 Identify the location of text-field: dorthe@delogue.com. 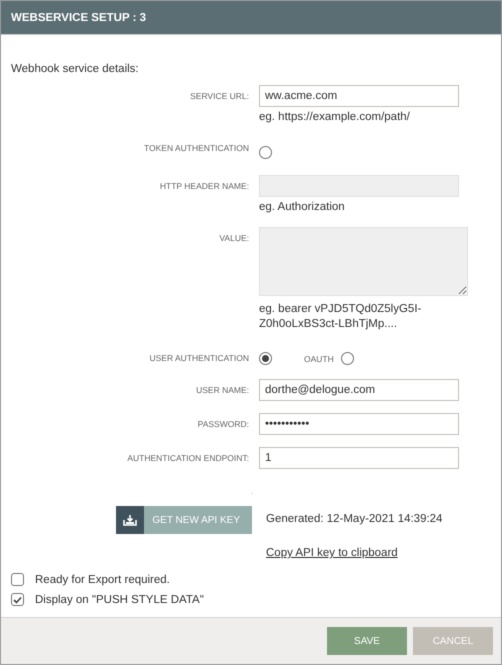
(359, 390).